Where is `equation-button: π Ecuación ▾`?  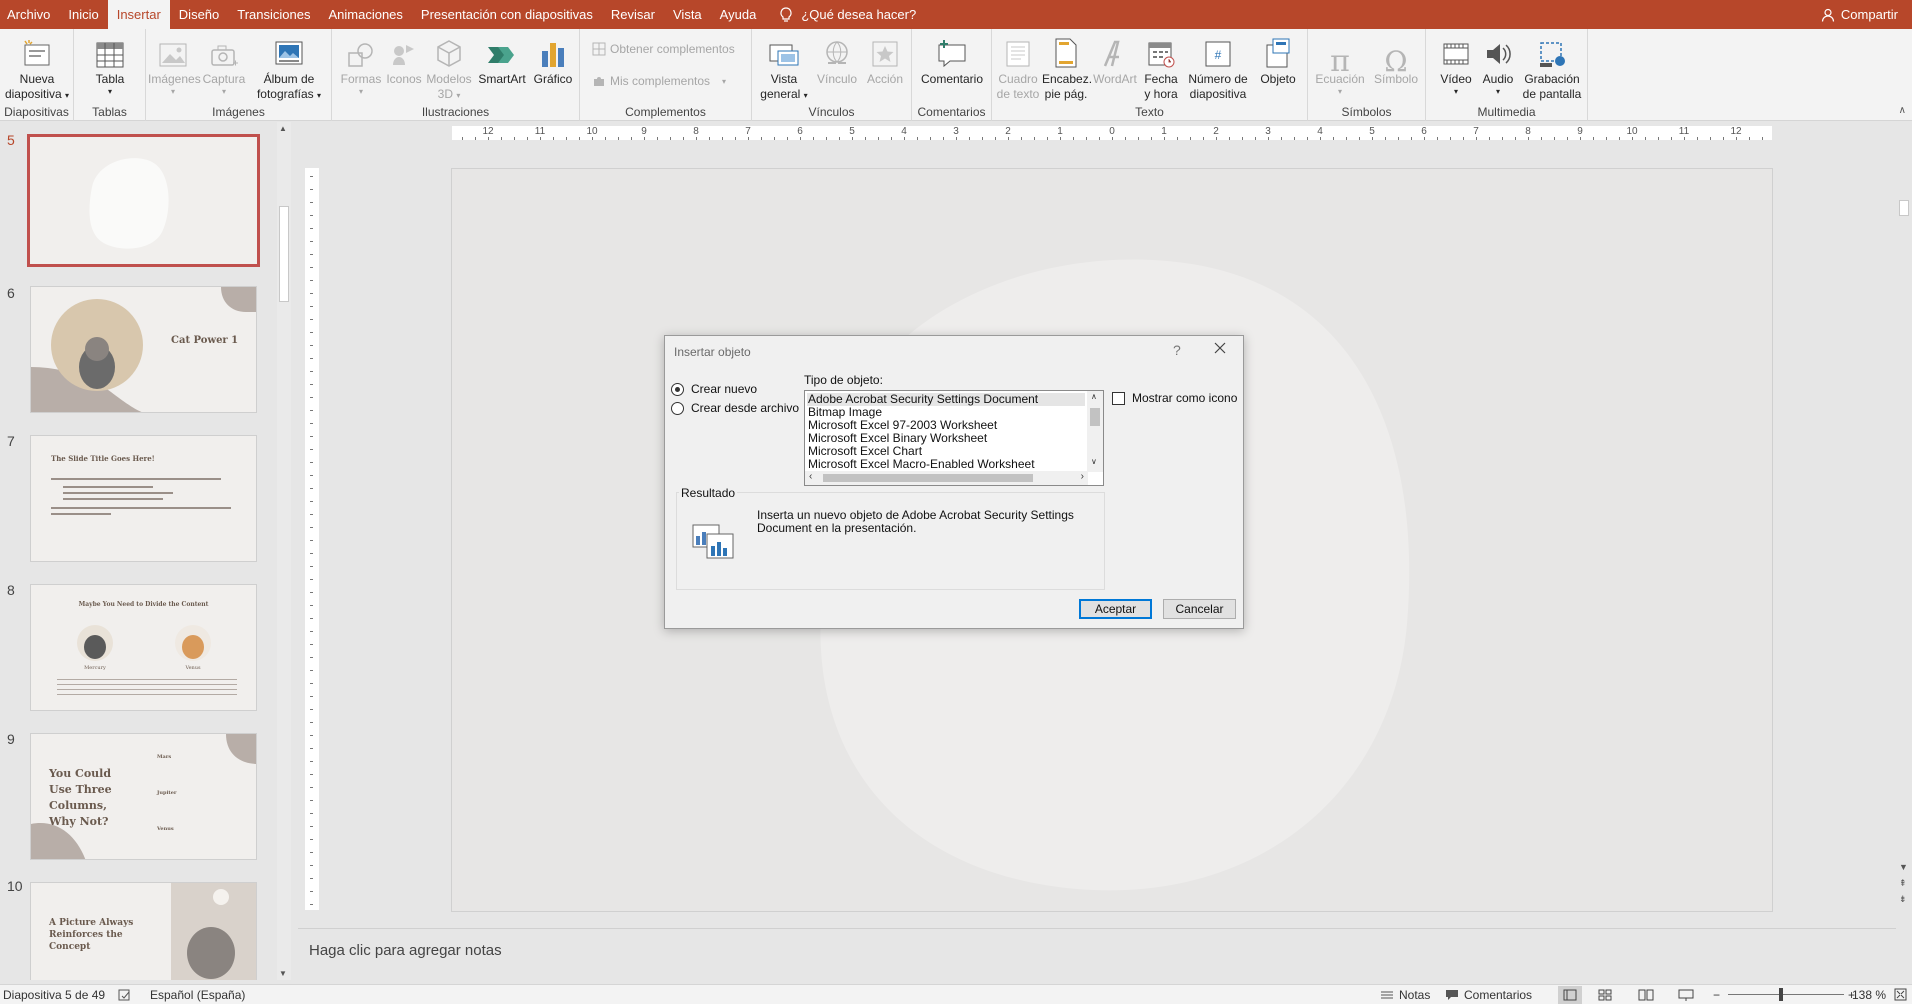
equation-button: π Ecuación ▾ is located at coordinates (1340, 65).